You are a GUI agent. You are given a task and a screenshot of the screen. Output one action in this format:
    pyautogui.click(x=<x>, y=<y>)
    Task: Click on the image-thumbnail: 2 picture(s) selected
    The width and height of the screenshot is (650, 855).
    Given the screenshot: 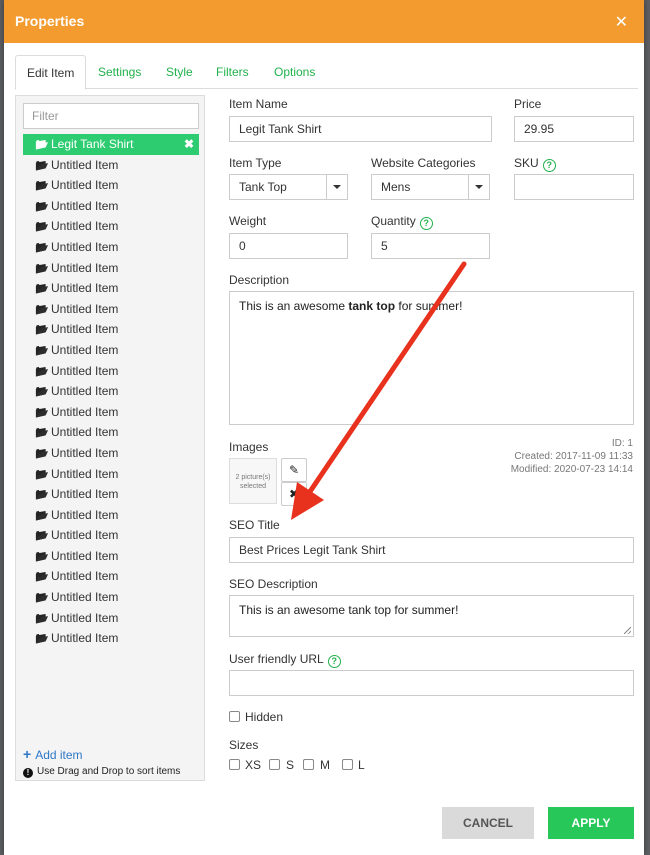 What is the action you would take?
    pyautogui.click(x=253, y=481)
    